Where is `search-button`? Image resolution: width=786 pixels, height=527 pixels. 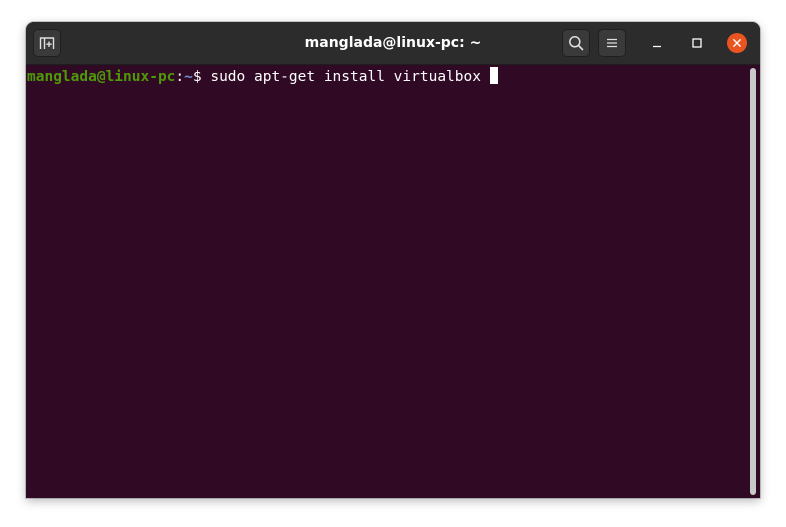 search-button is located at coordinates (576, 43).